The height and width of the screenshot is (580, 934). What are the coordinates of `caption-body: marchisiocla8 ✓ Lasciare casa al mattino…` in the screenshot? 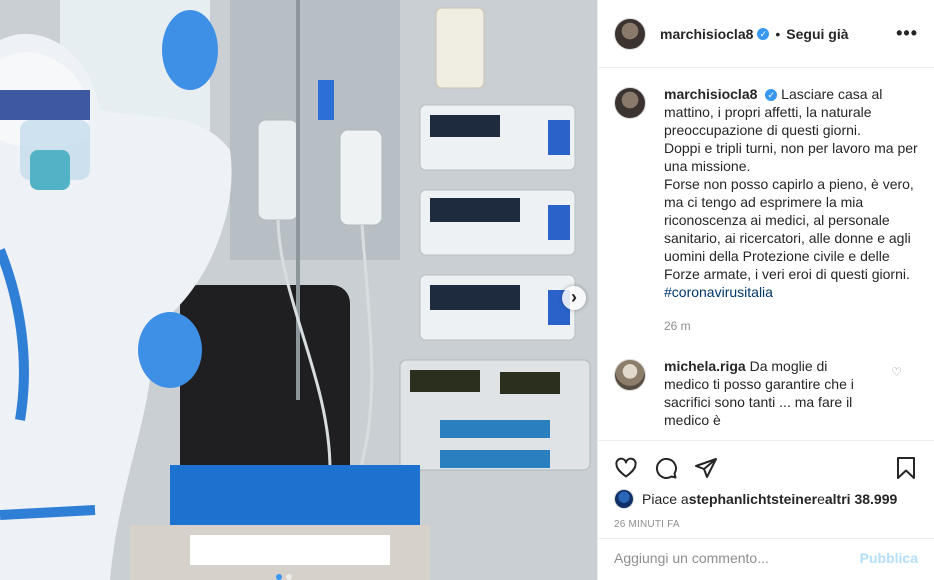 It's located at (791, 210).